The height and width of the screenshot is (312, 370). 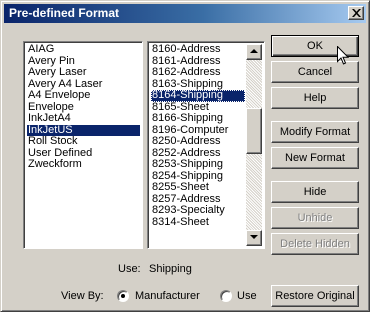 What do you see at coordinates (315, 244) in the screenshot?
I see `delete-hidden-button: Delete Hidden` at bounding box center [315, 244].